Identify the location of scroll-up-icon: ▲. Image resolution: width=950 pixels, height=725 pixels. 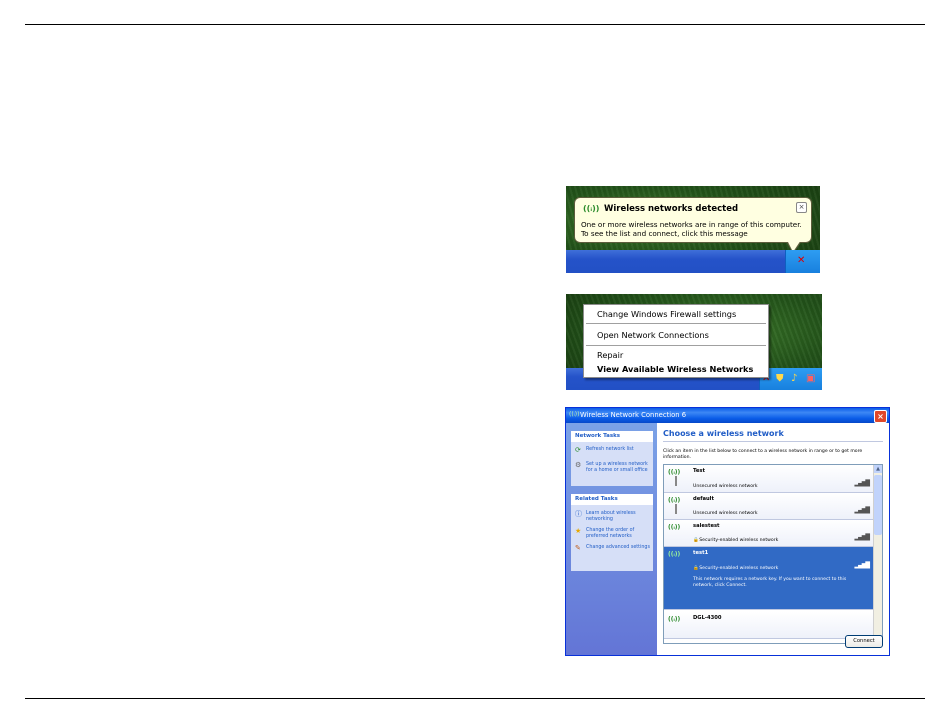
(878, 469).